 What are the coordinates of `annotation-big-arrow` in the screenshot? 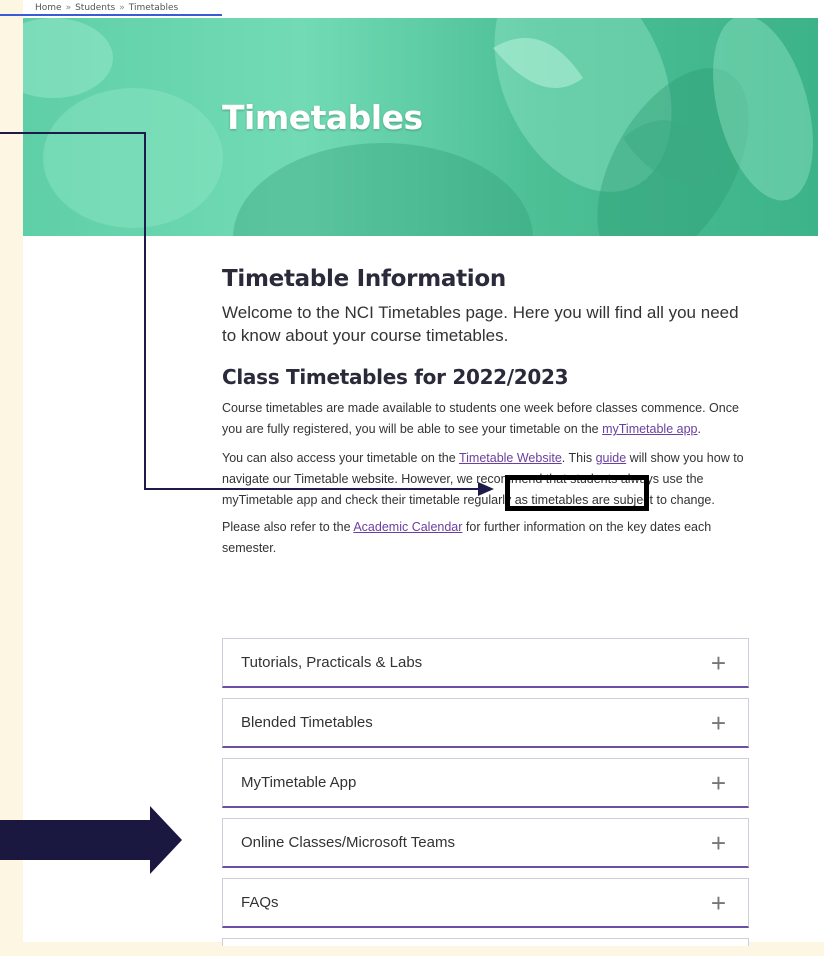 It's located at (91, 840).